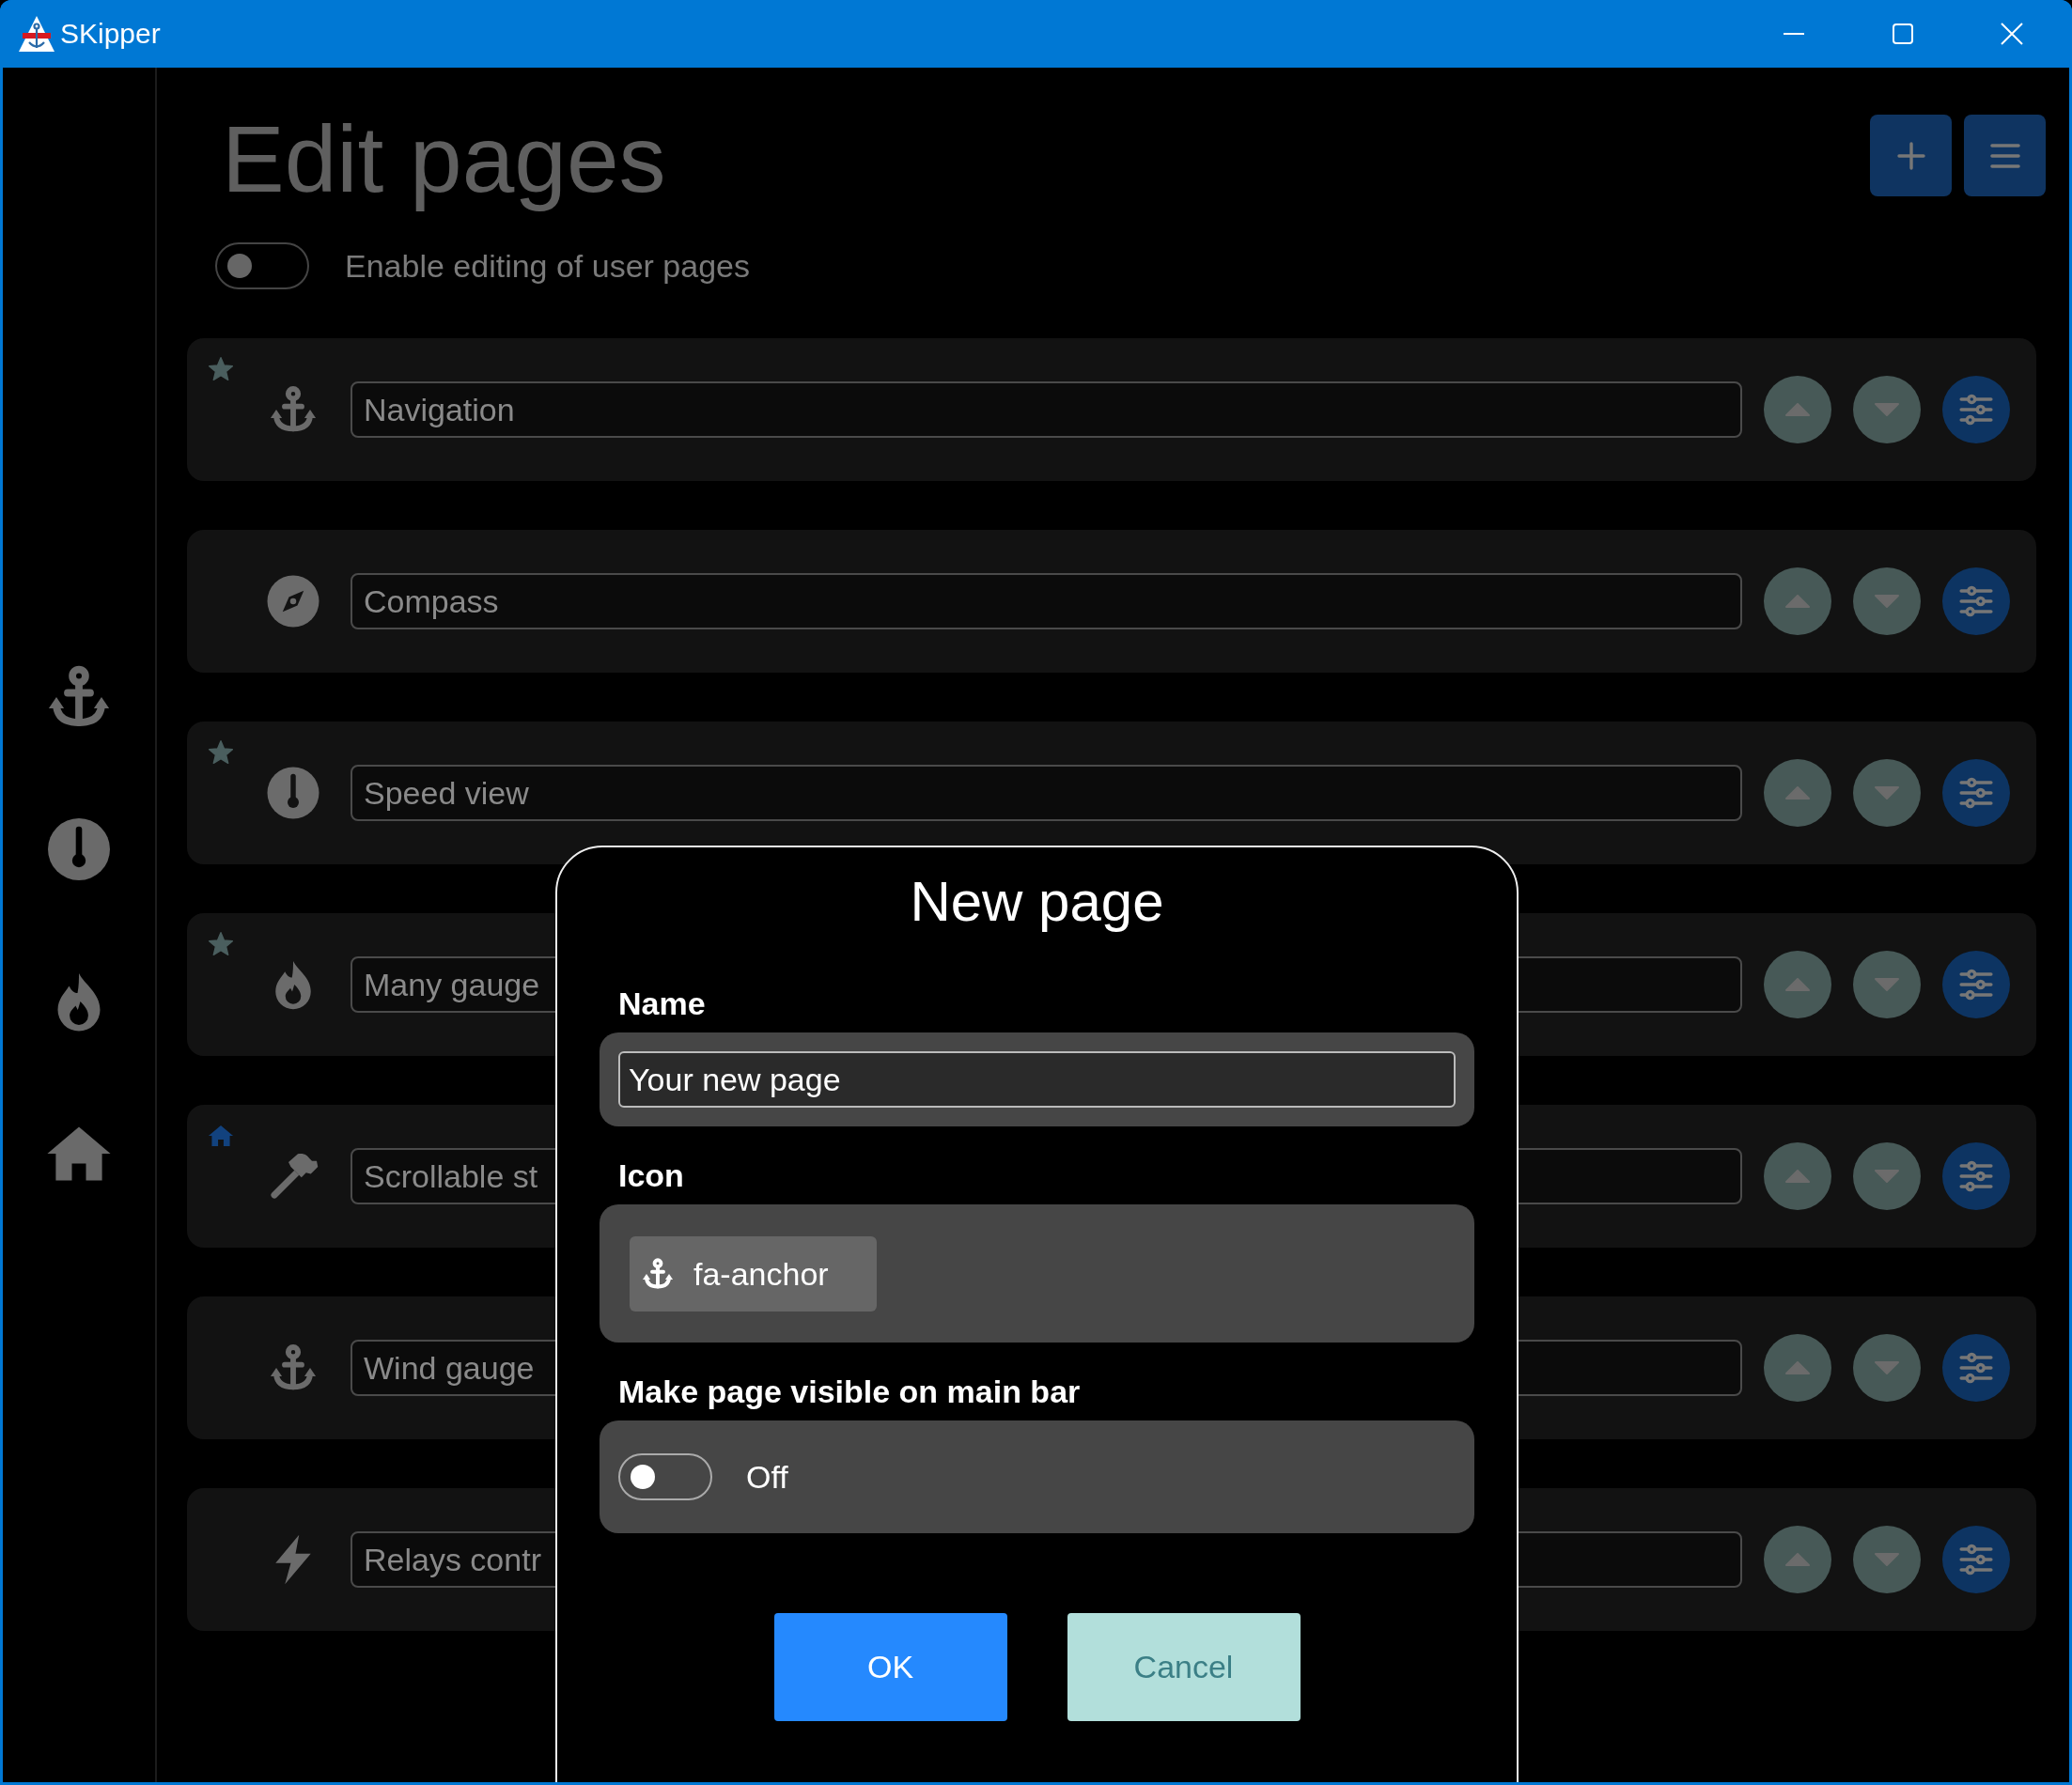 The image size is (2072, 1785). Describe the element at coordinates (1184, 1667) in the screenshot. I see `cancel-button: Cancel` at that location.